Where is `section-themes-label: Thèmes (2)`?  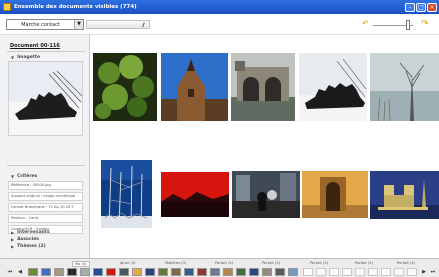
section-themes-label: Thèmes (2) is located at coordinates (31, 246).